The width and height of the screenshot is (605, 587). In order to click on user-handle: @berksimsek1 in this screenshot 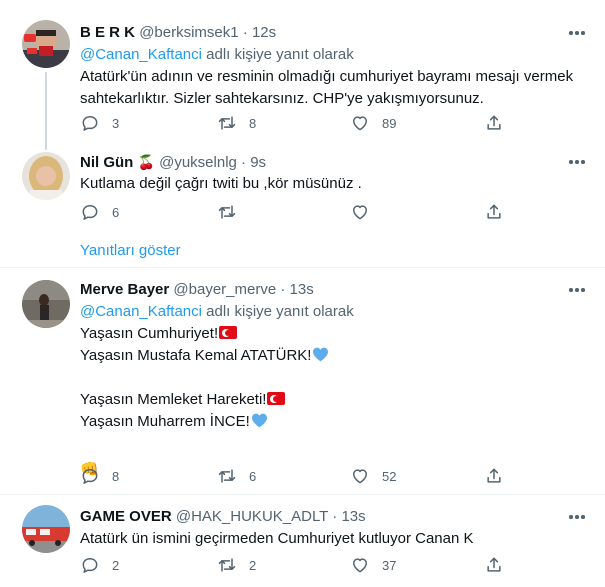, I will do `click(188, 32)`.